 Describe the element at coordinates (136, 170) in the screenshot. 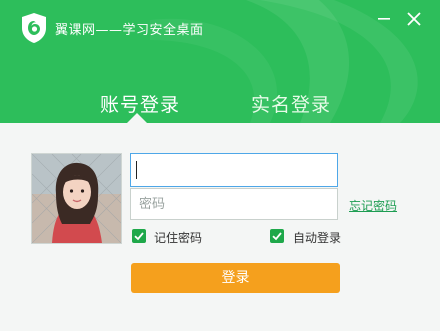

I see `text-caret` at that location.